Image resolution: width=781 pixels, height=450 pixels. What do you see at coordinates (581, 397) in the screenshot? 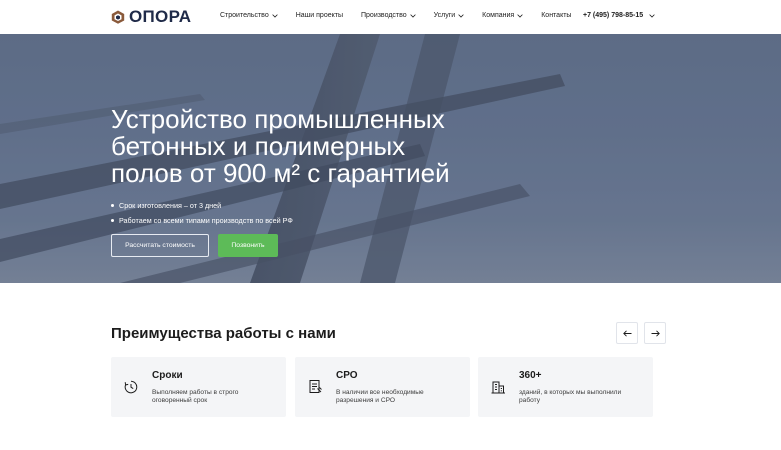
I see `card-description: зданий, в которых мы выполнили работу` at bounding box center [581, 397].